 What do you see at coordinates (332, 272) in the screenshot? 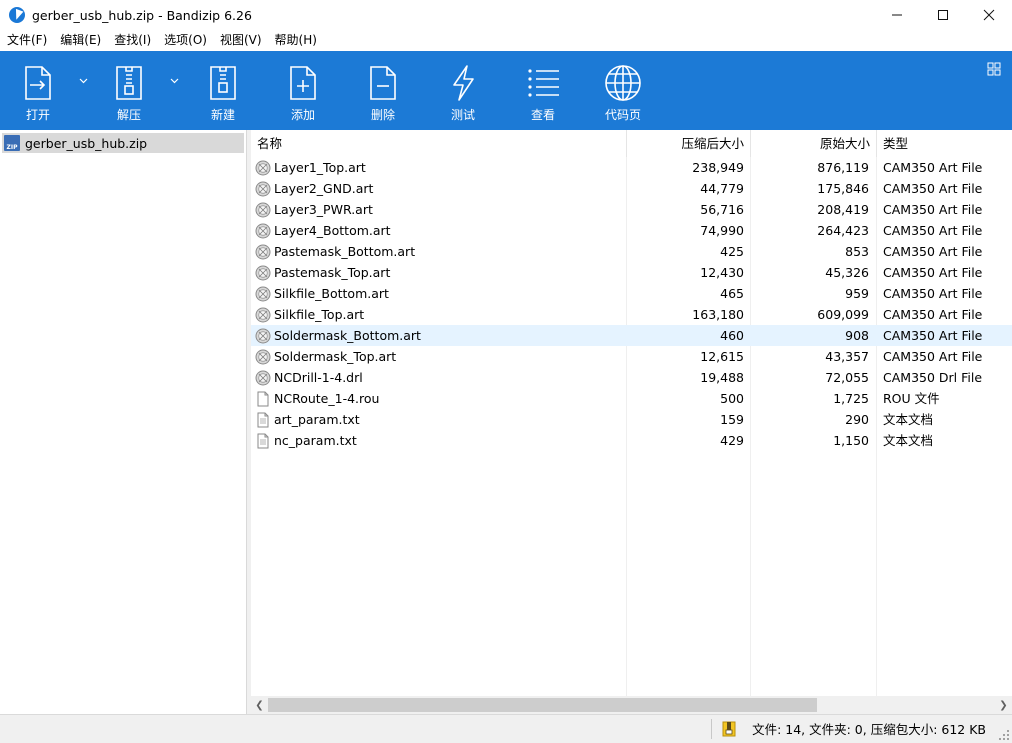
I see `file-name: Pastemask_Top.art` at bounding box center [332, 272].